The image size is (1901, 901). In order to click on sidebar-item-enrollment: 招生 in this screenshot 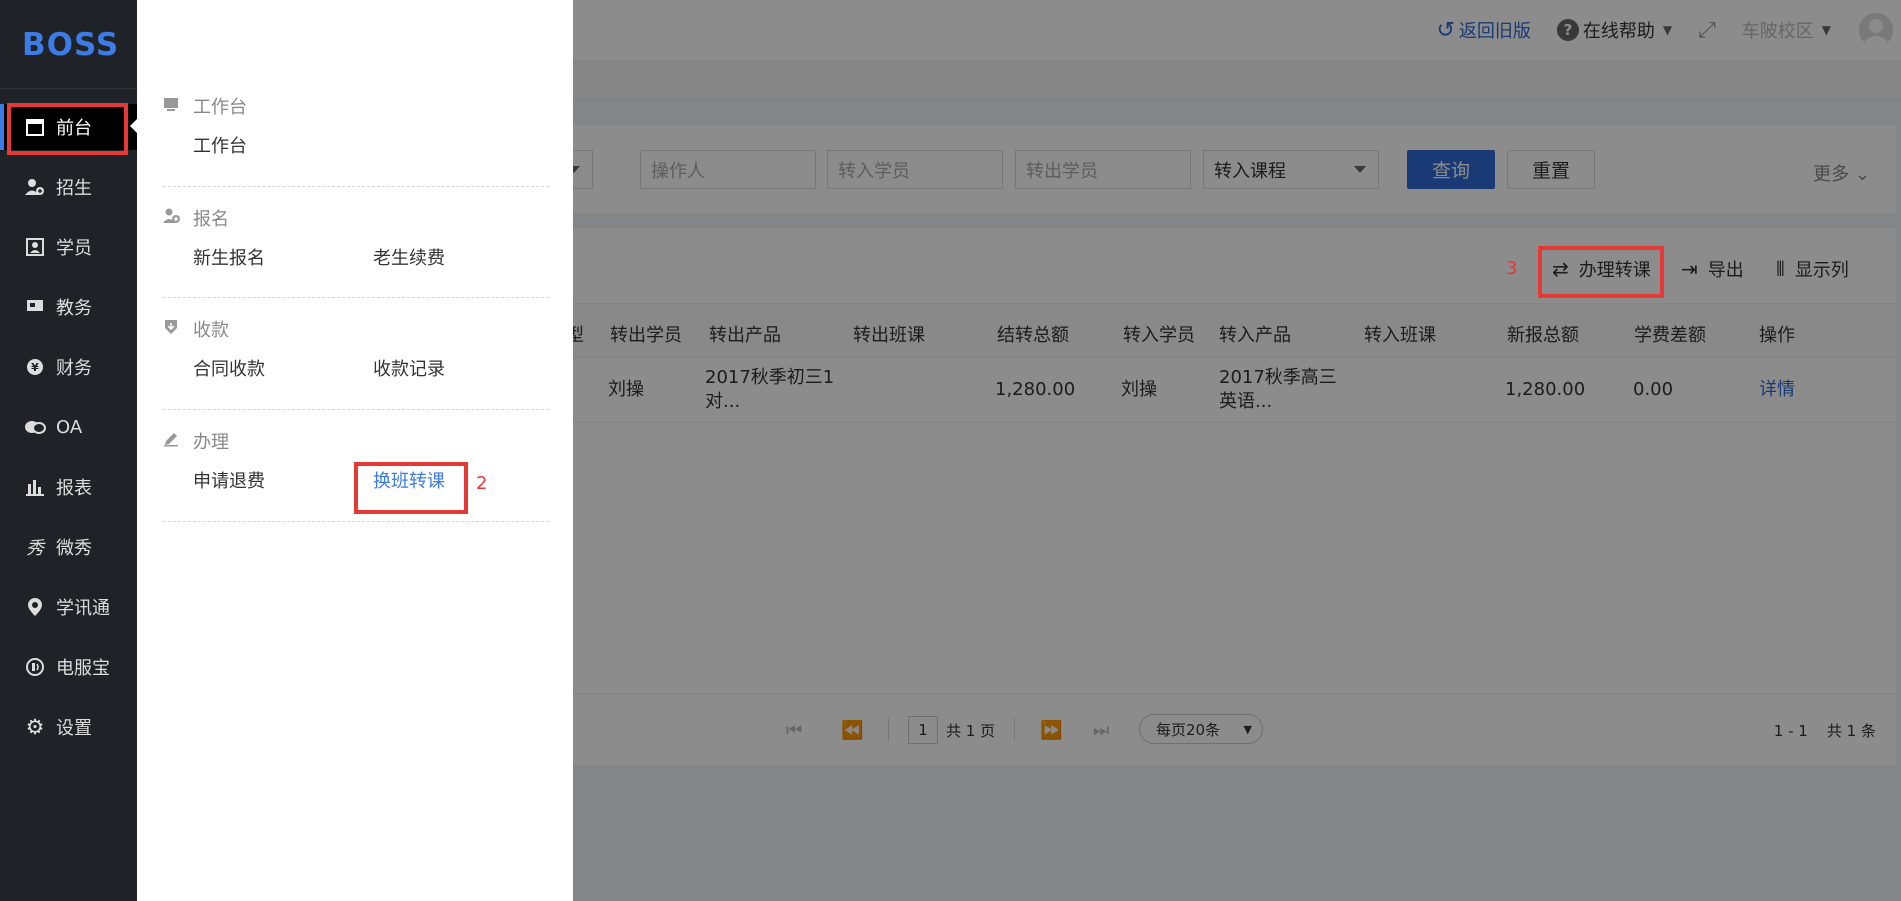, I will do `click(68, 187)`.